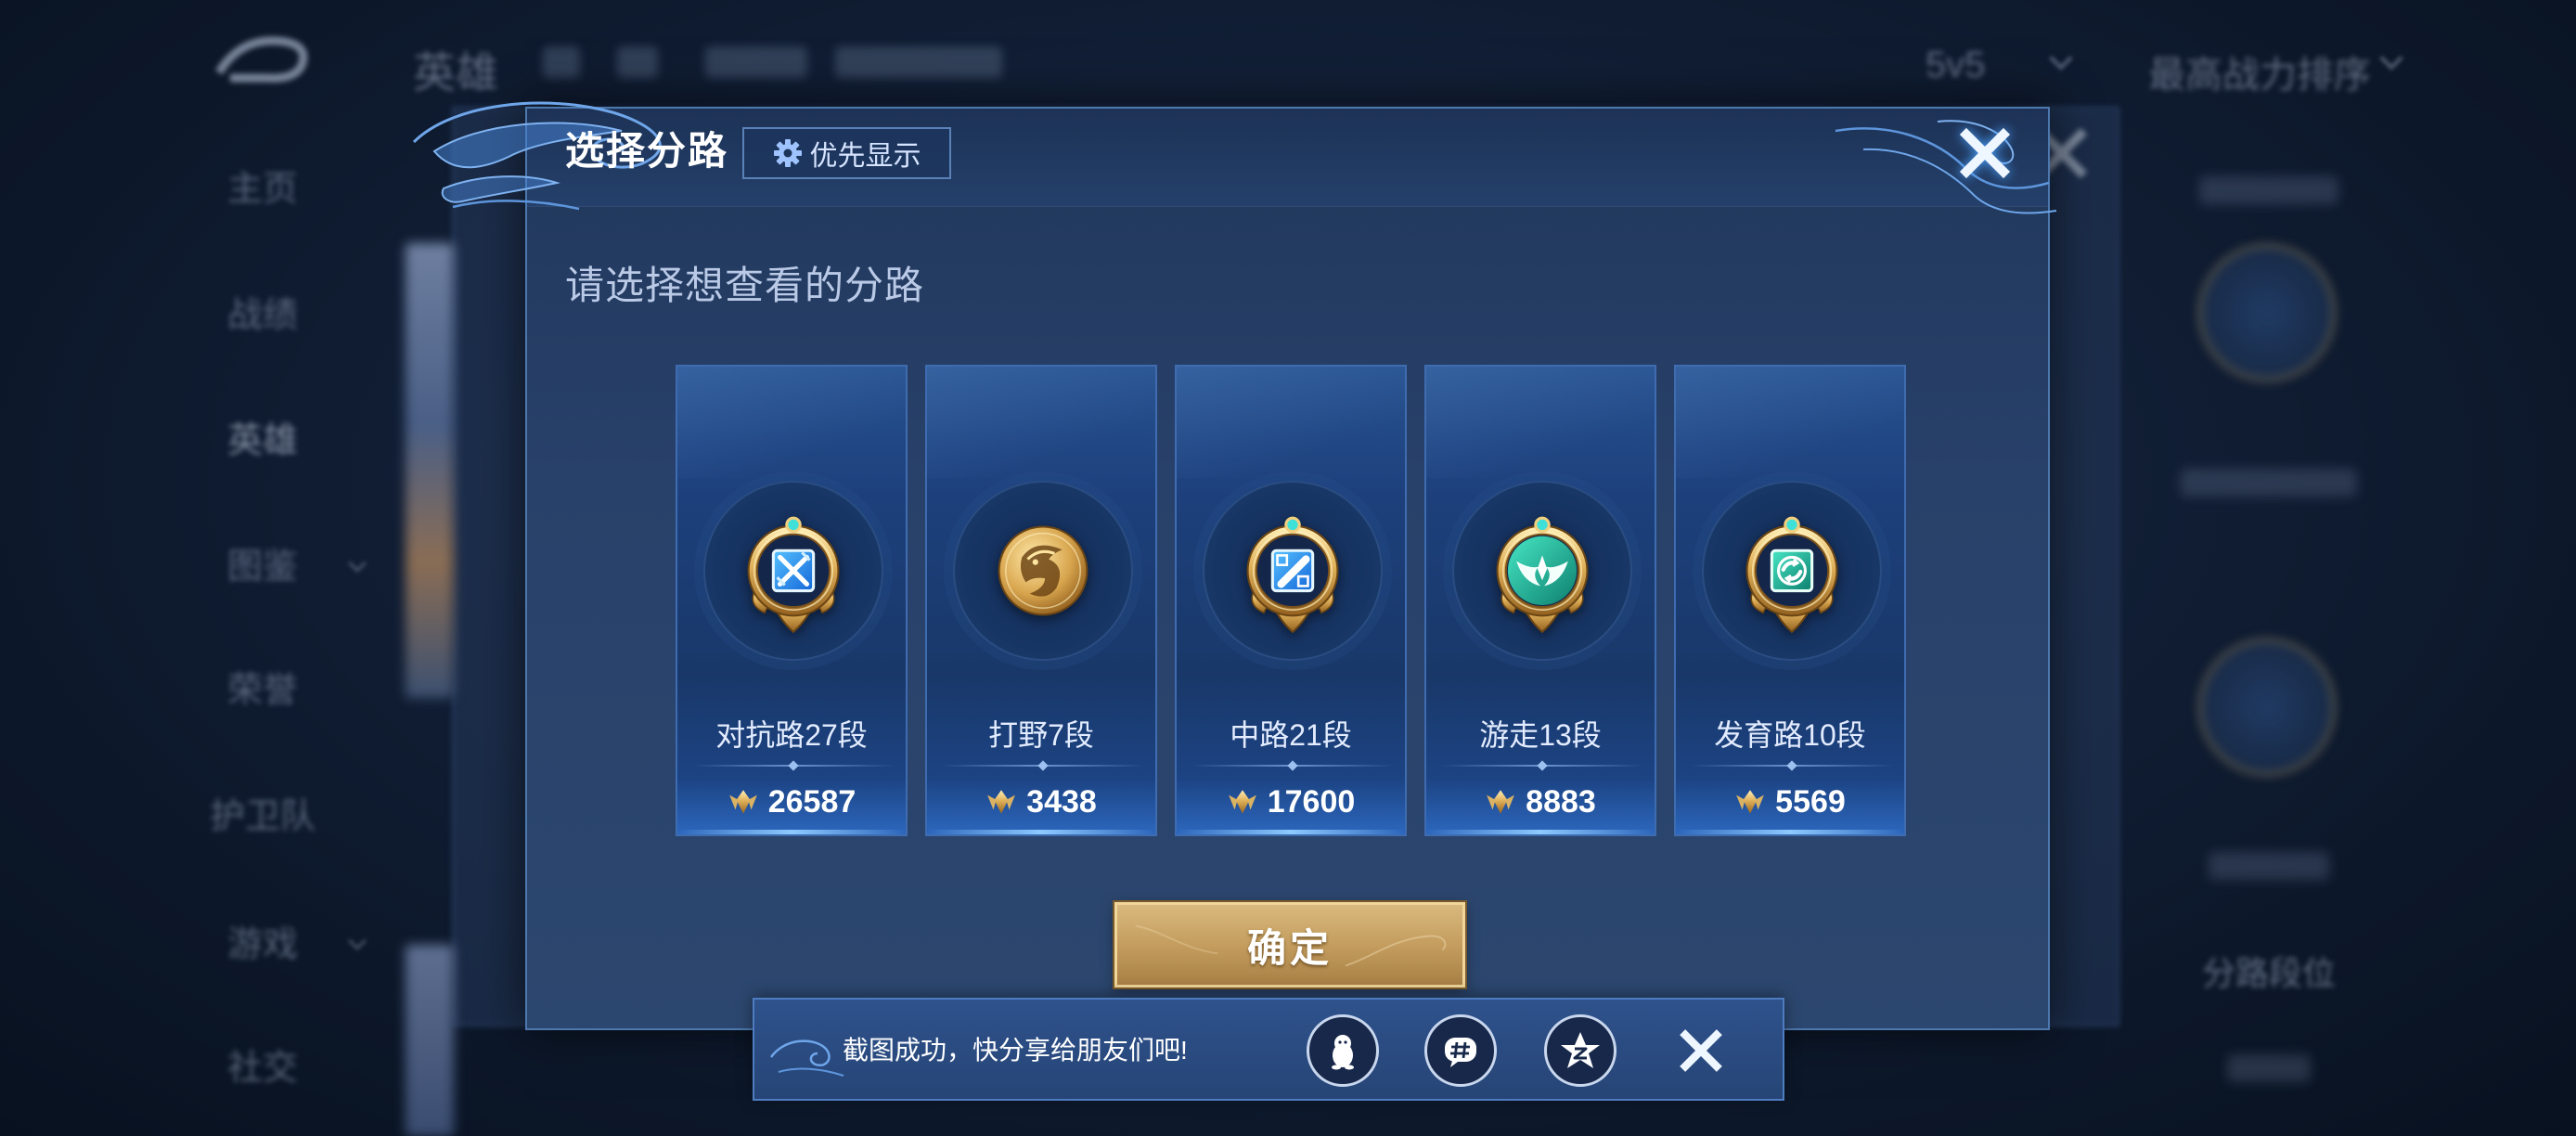 This screenshot has height=1136, width=2576. Describe the element at coordinates (1289, 947) in the screenshot. I see `confirm-label: 确定` at that location.